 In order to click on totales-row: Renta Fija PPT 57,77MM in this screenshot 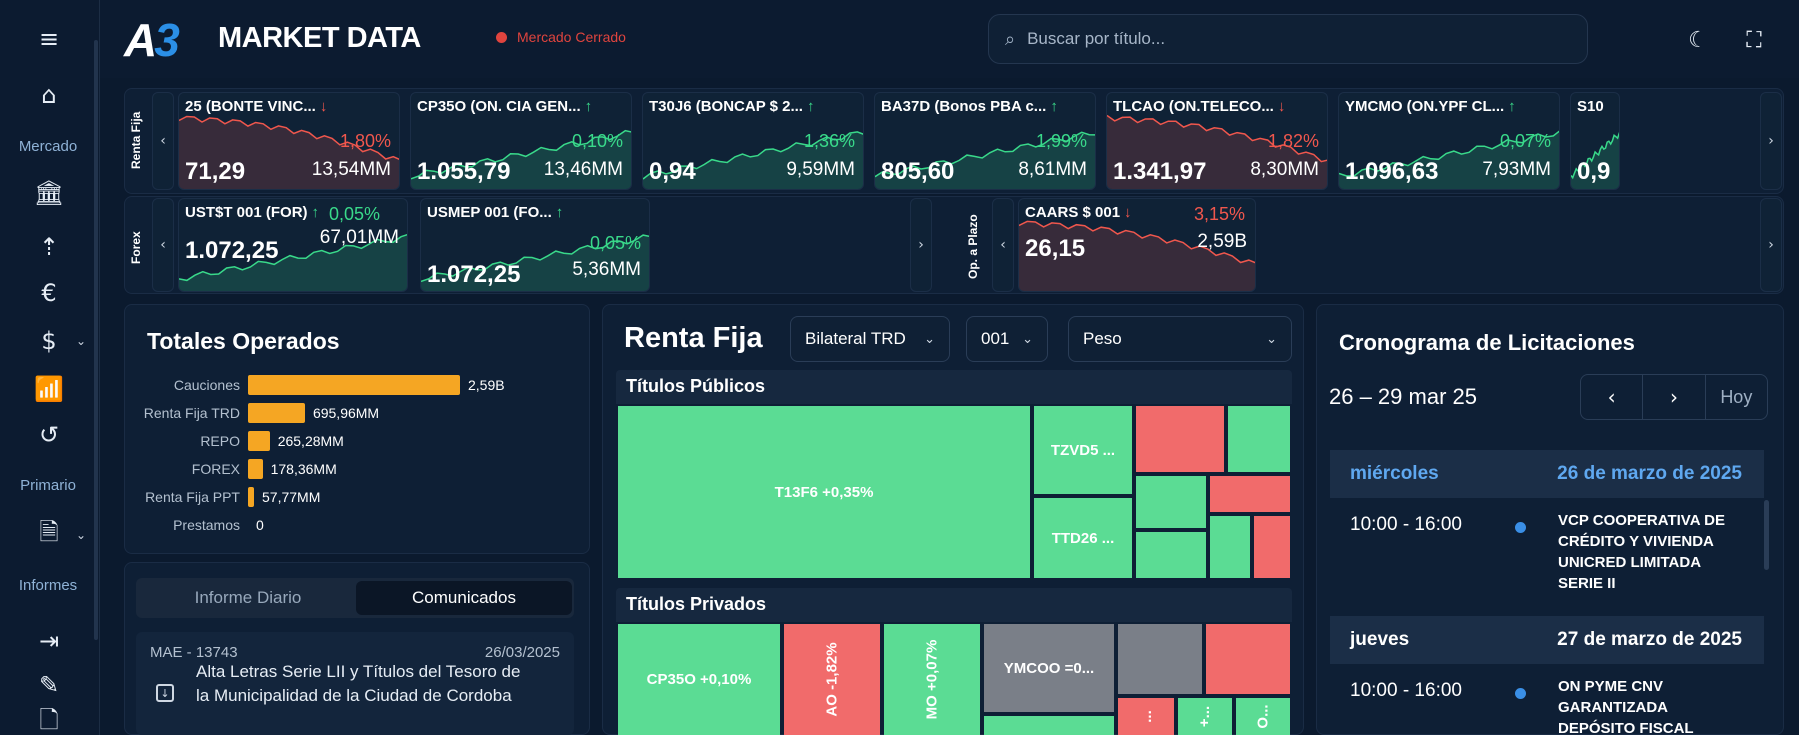, I will do `click(170, 497)`.